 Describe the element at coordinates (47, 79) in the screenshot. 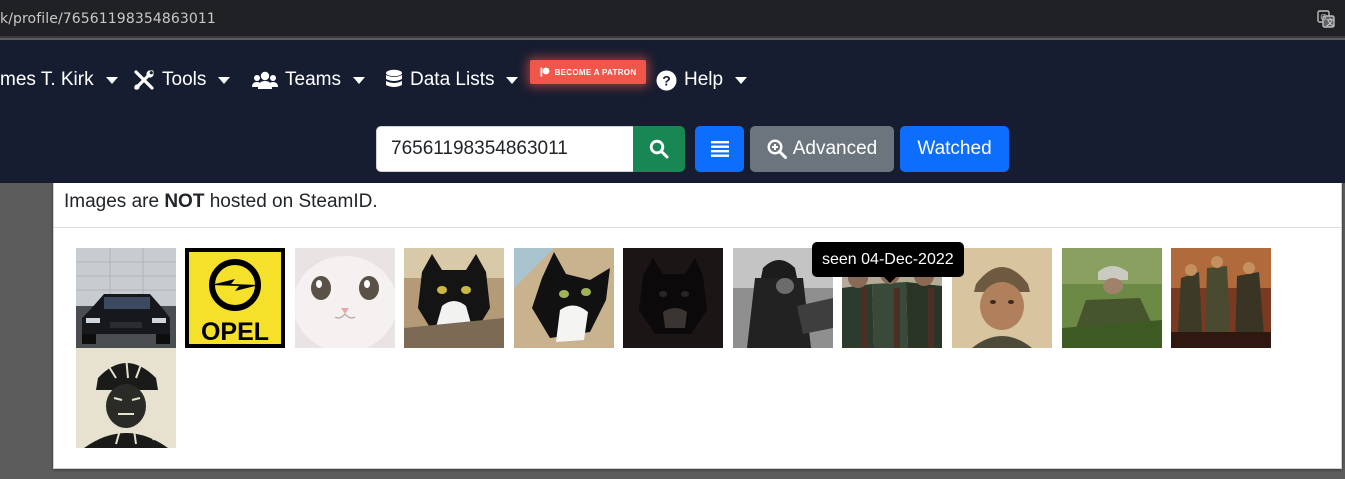

I see `user-menu-label: mes T. Kirk` at that location.